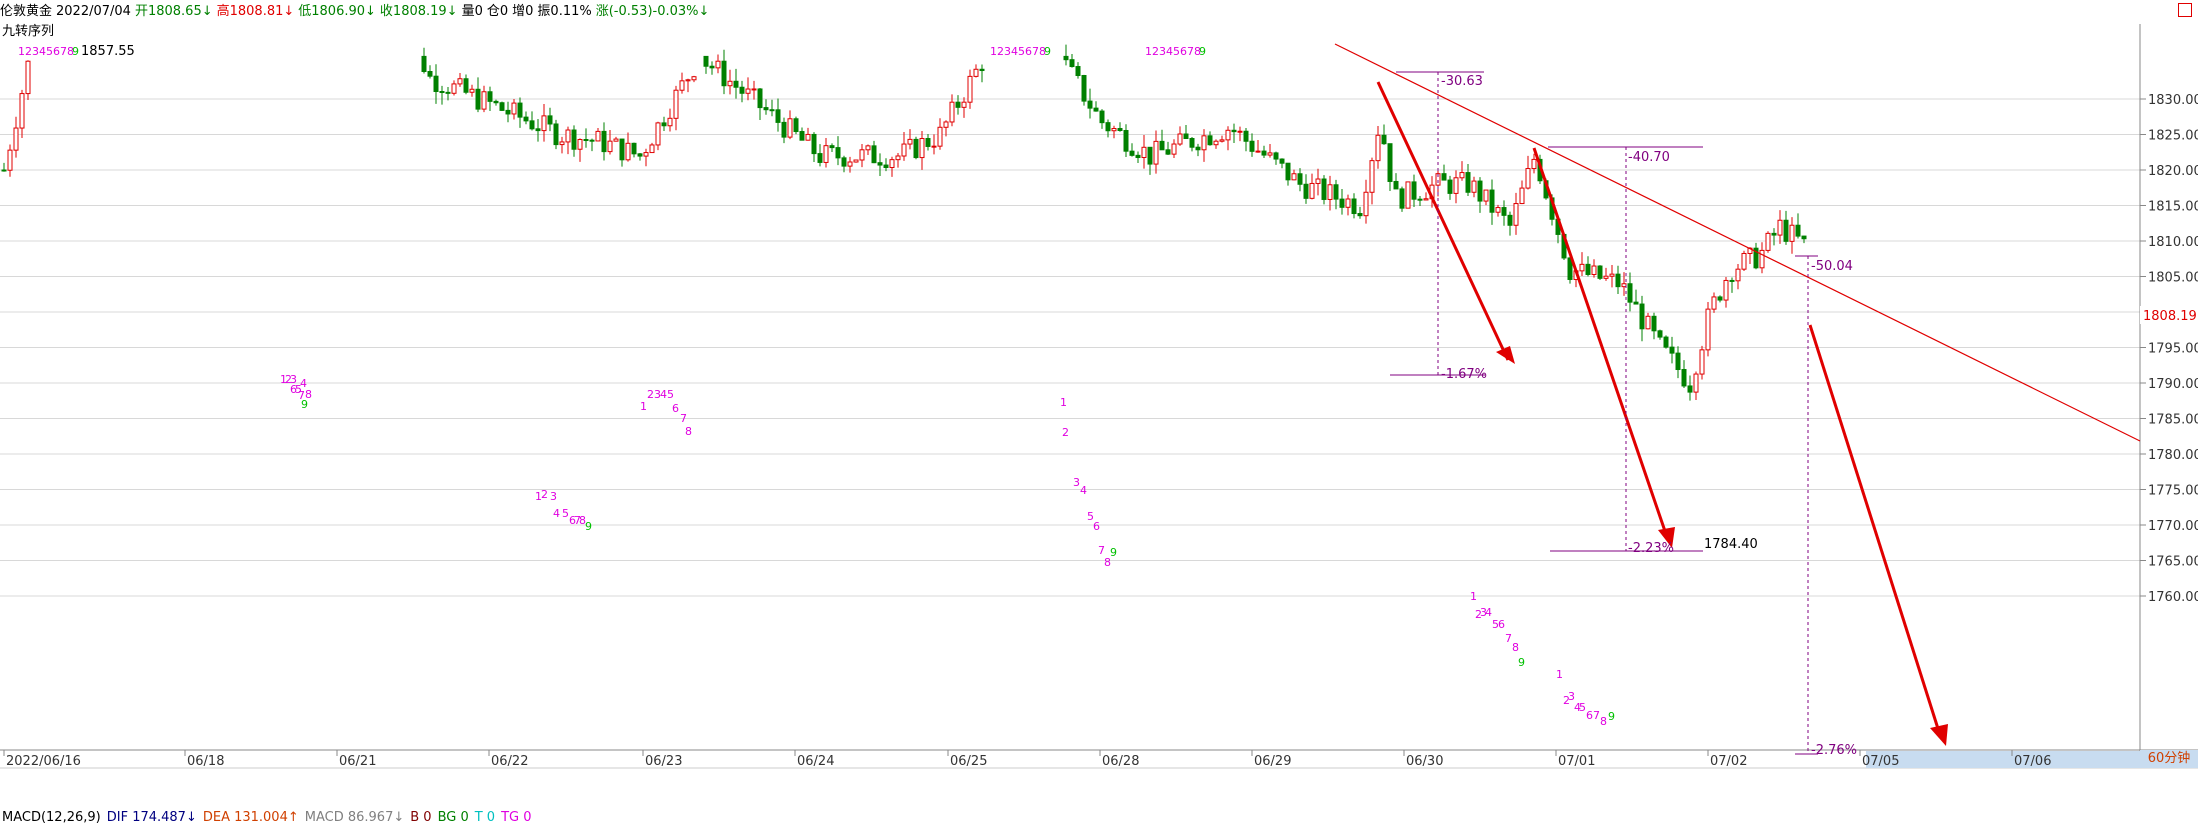  Describe the element at coordinates (588, 526) in the screenshot. I see `sequence-number: 9` at that location.